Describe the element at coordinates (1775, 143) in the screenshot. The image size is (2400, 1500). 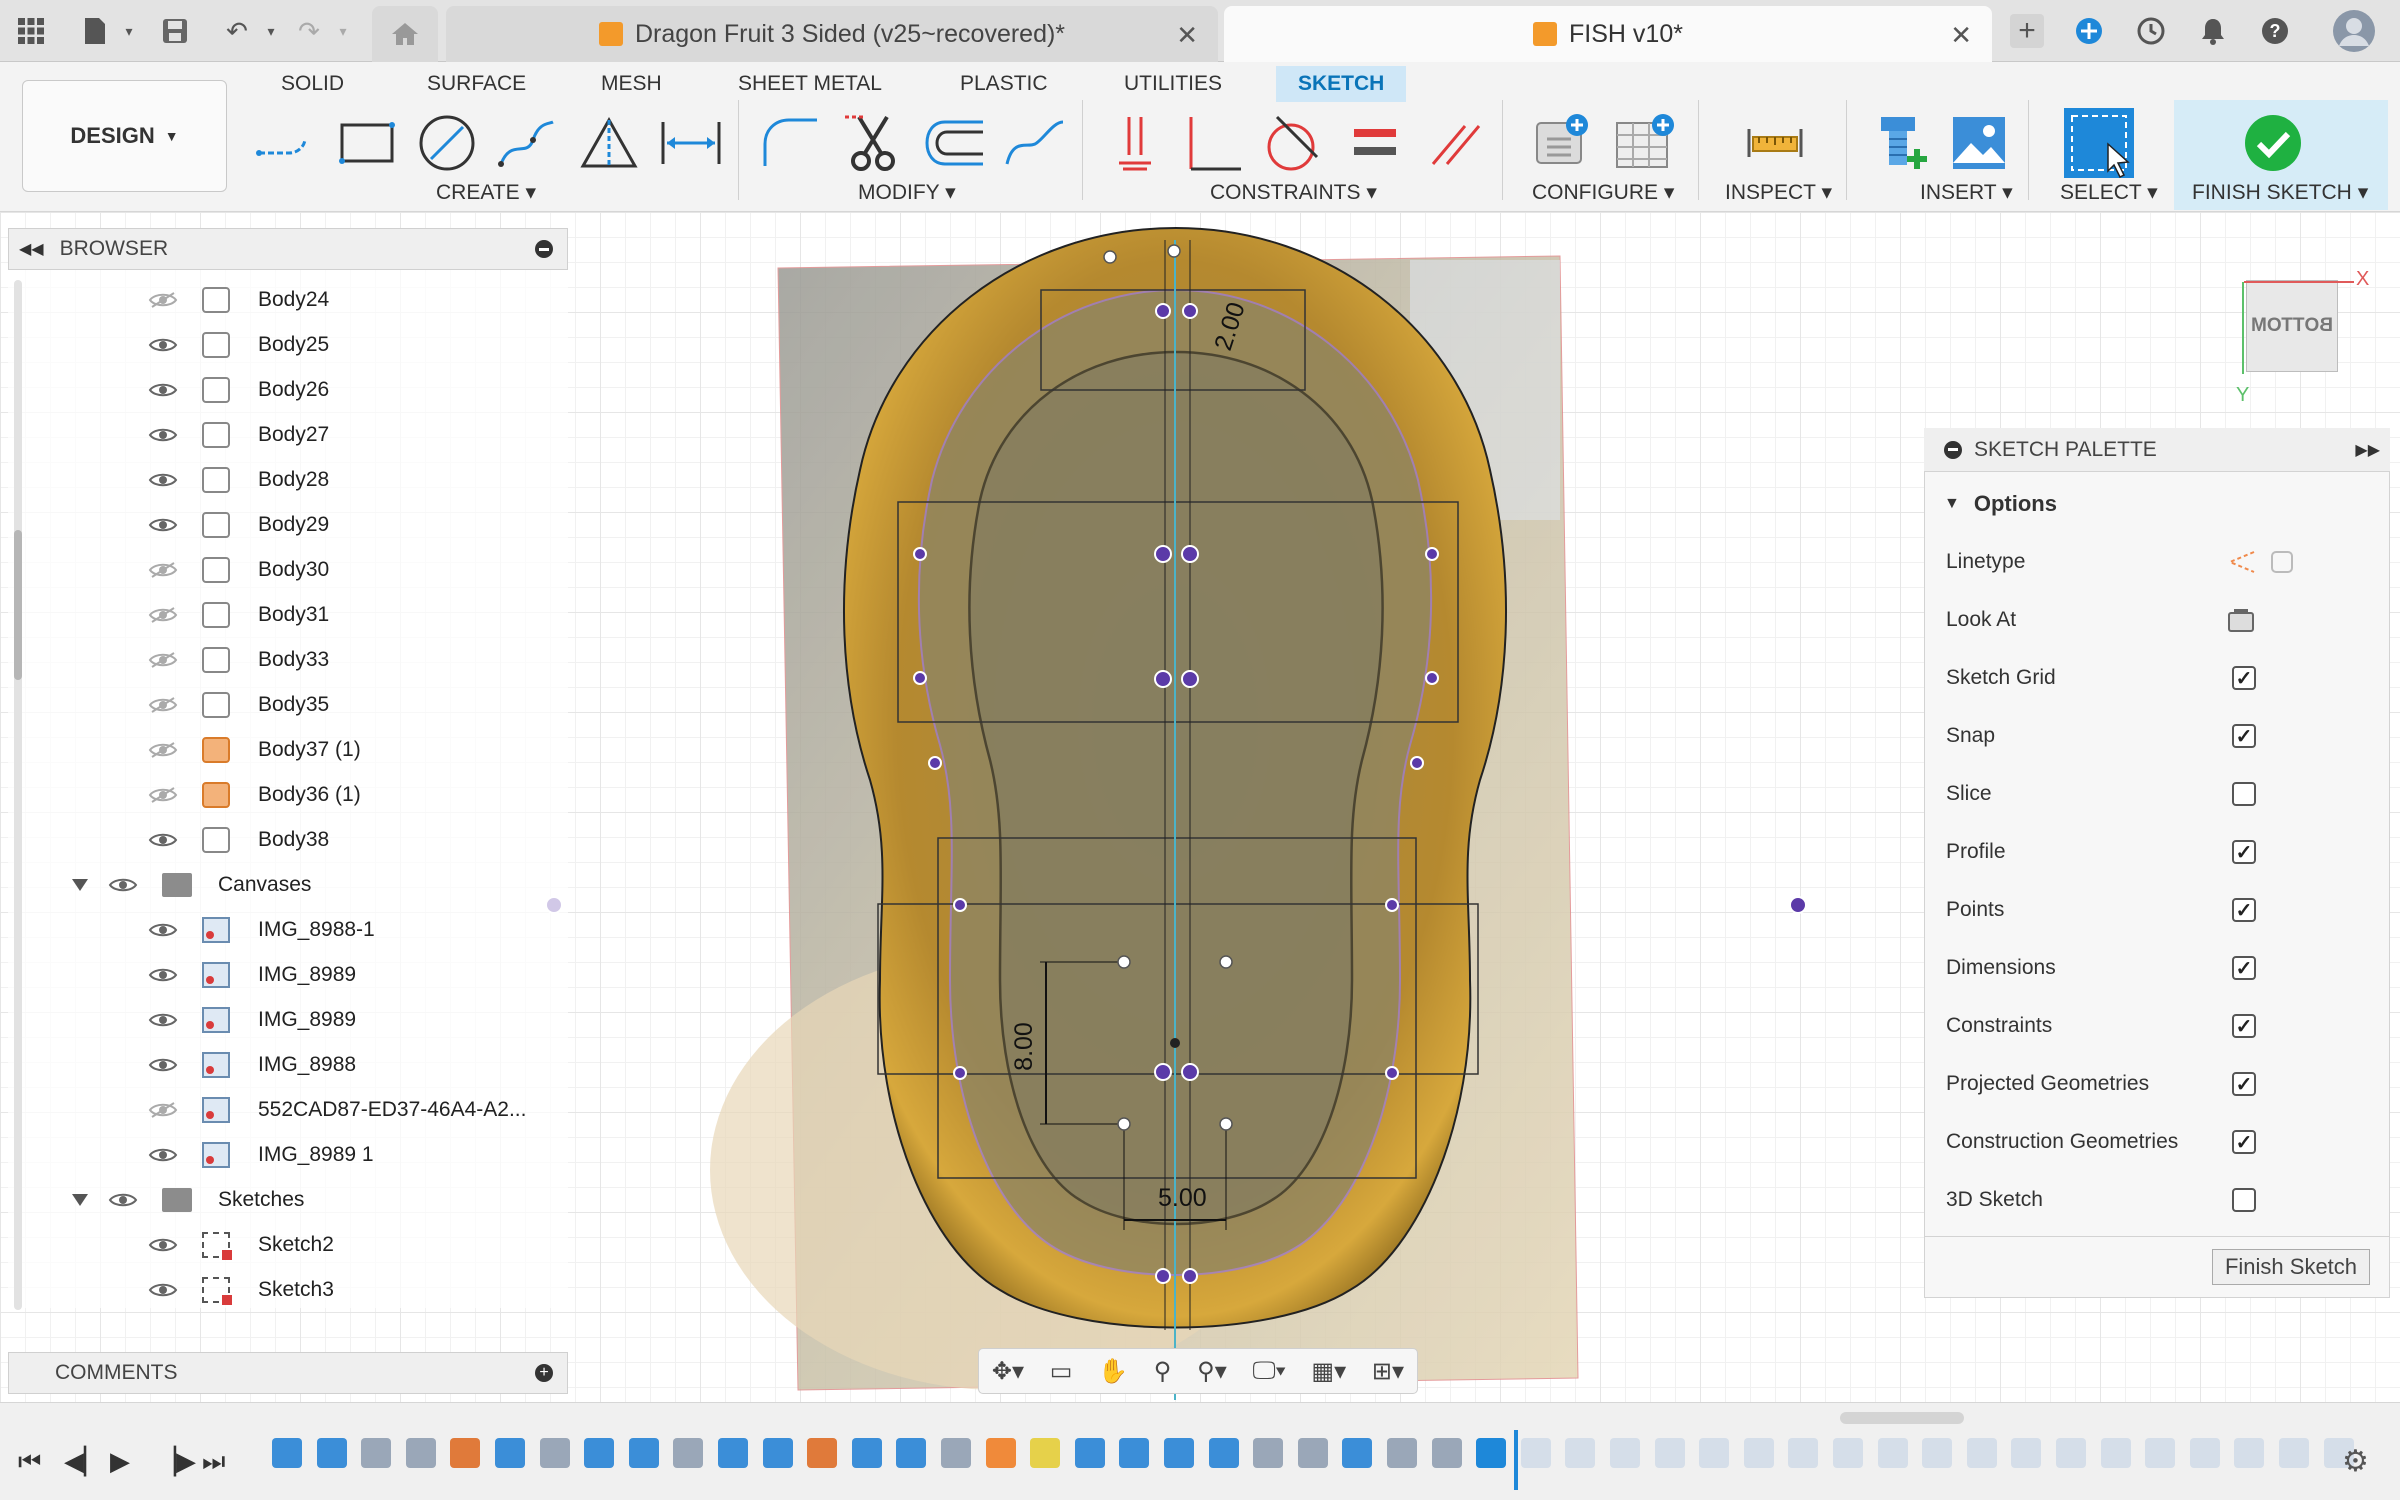
I see `measure-ruler-icon` at that location.